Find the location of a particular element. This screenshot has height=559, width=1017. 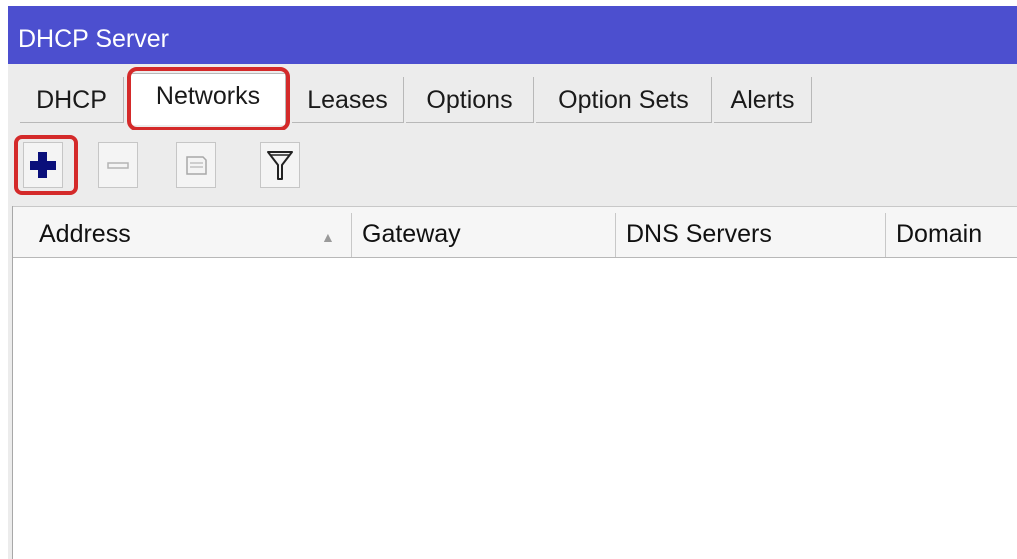

column-header-address: Address ▲ is located at coordinates (189, 232).